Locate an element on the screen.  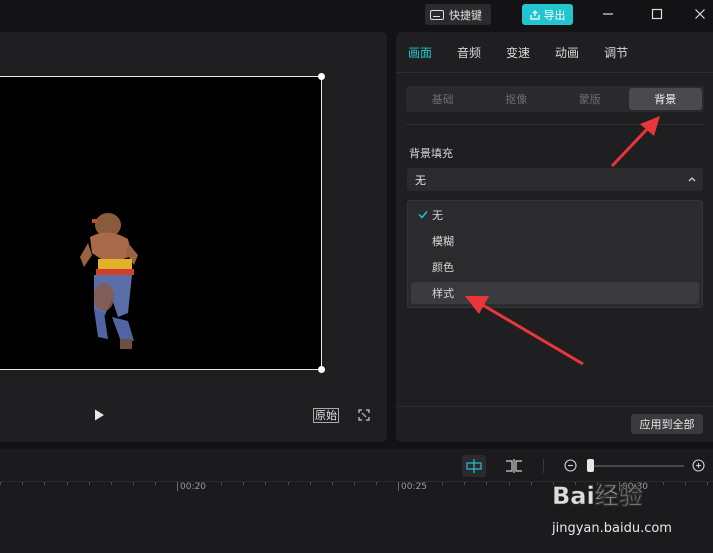
tab-speed: 变速 is located at coordinates (518, 52).